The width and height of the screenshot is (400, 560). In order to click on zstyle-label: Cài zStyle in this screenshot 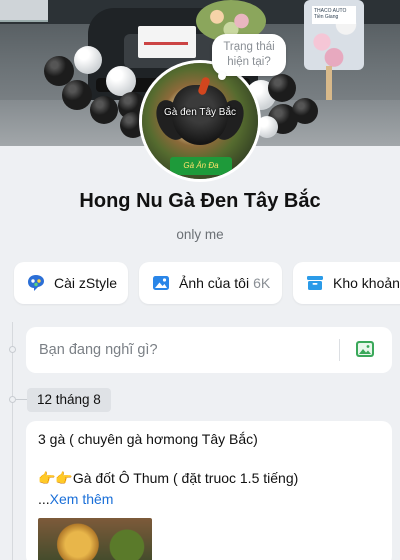, I will do `click(86, 283)`.